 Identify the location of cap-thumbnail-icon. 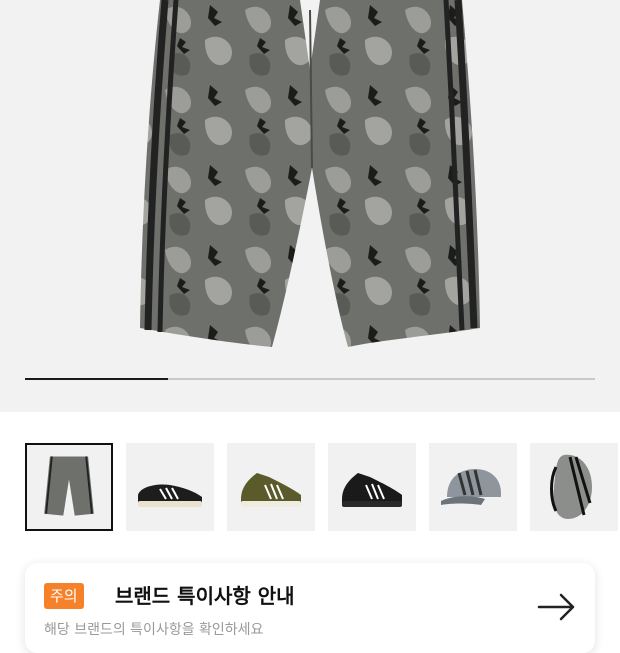
(471, 487).